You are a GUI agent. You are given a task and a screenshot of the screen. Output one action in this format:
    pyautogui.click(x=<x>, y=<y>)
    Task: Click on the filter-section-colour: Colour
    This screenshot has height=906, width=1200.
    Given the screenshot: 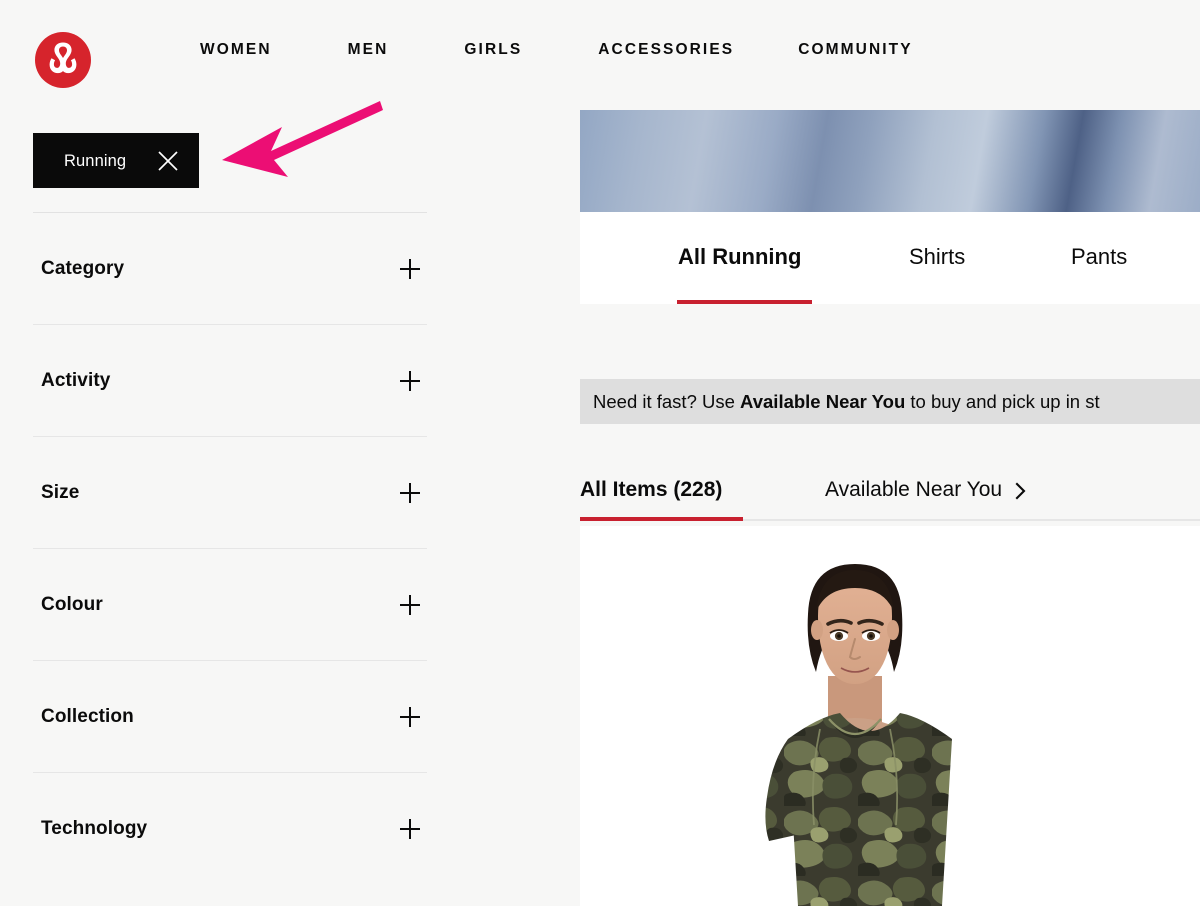 What is the action you would take?
    pyautogui.click(x=230, y=605)
    